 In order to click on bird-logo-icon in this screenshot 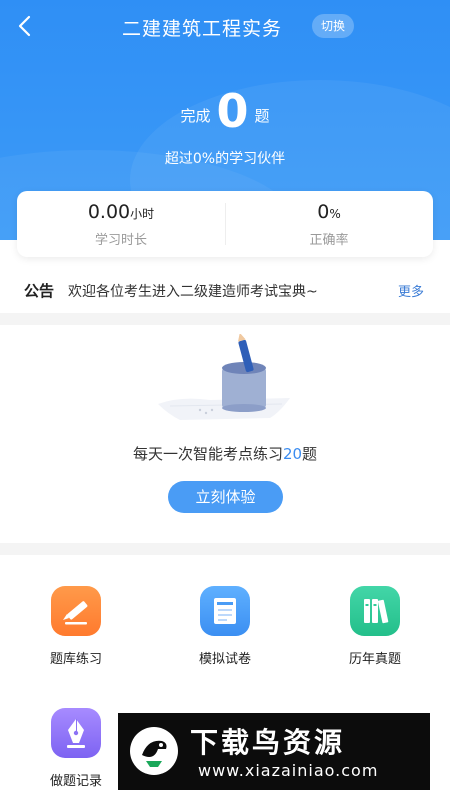, I will do `click(154, 751)`.